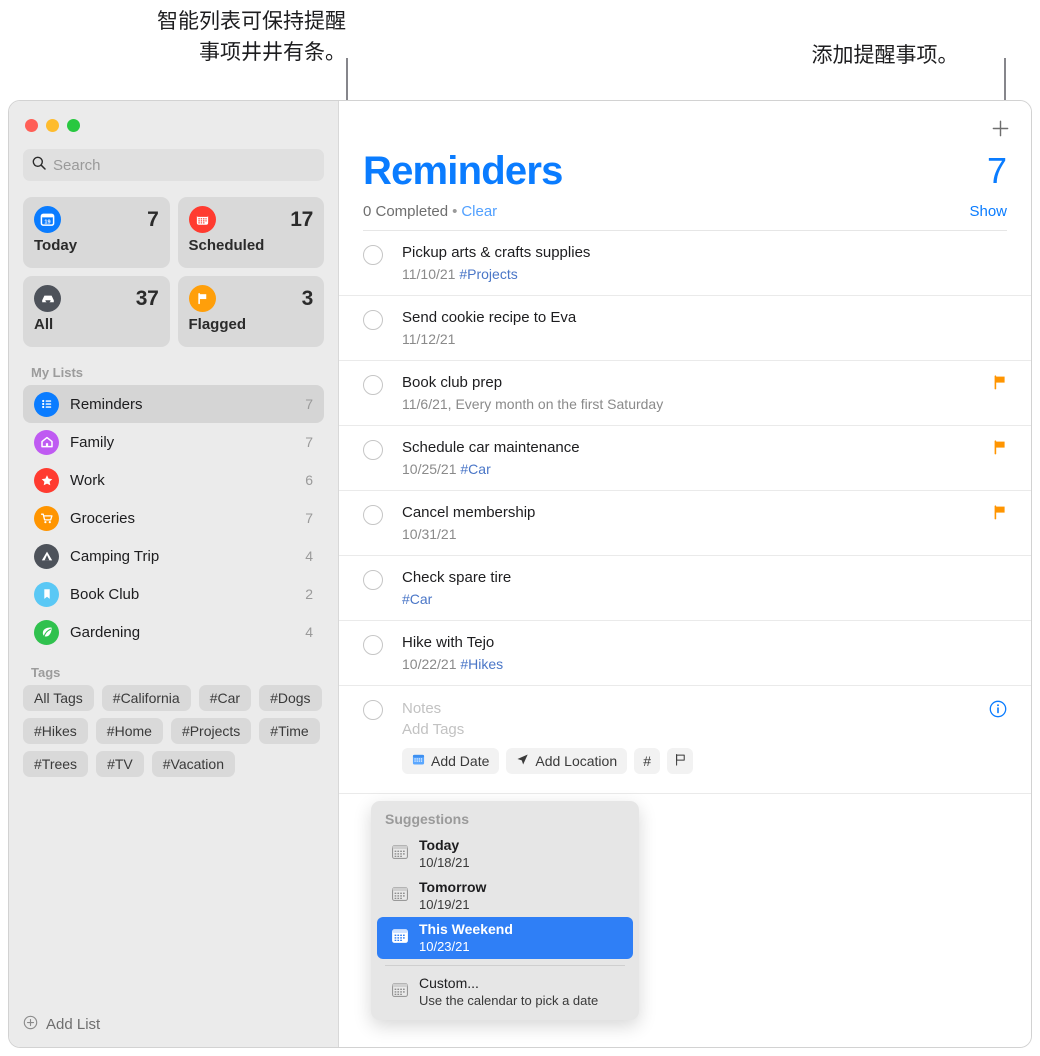 This screenshot has width=1040, height=1056. What do you see at coordinates (307, 298) in the screenshot?
I see `smart-list-count: 3` at bounding box center [307, 298].